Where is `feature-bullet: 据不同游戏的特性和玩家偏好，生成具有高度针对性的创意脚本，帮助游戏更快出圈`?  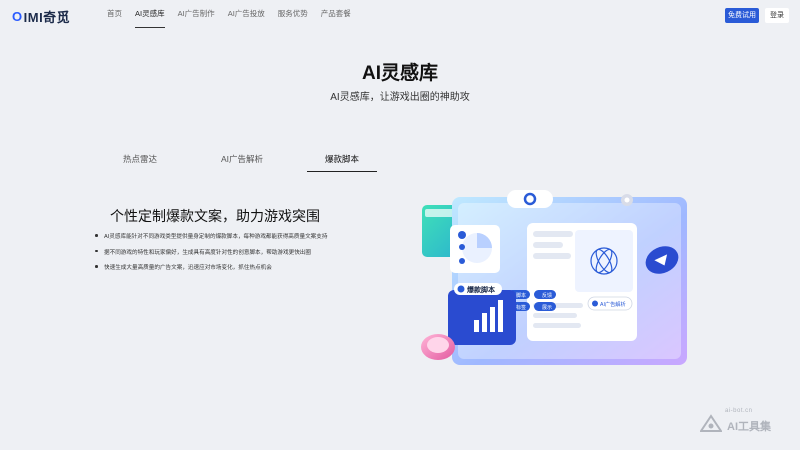 feature-bullet: 据不同游戏的特性和玩家偏好，生成具有高度针对性的创意脚本，帮助游戏更快出圈 is located at coordinates (240, 252).